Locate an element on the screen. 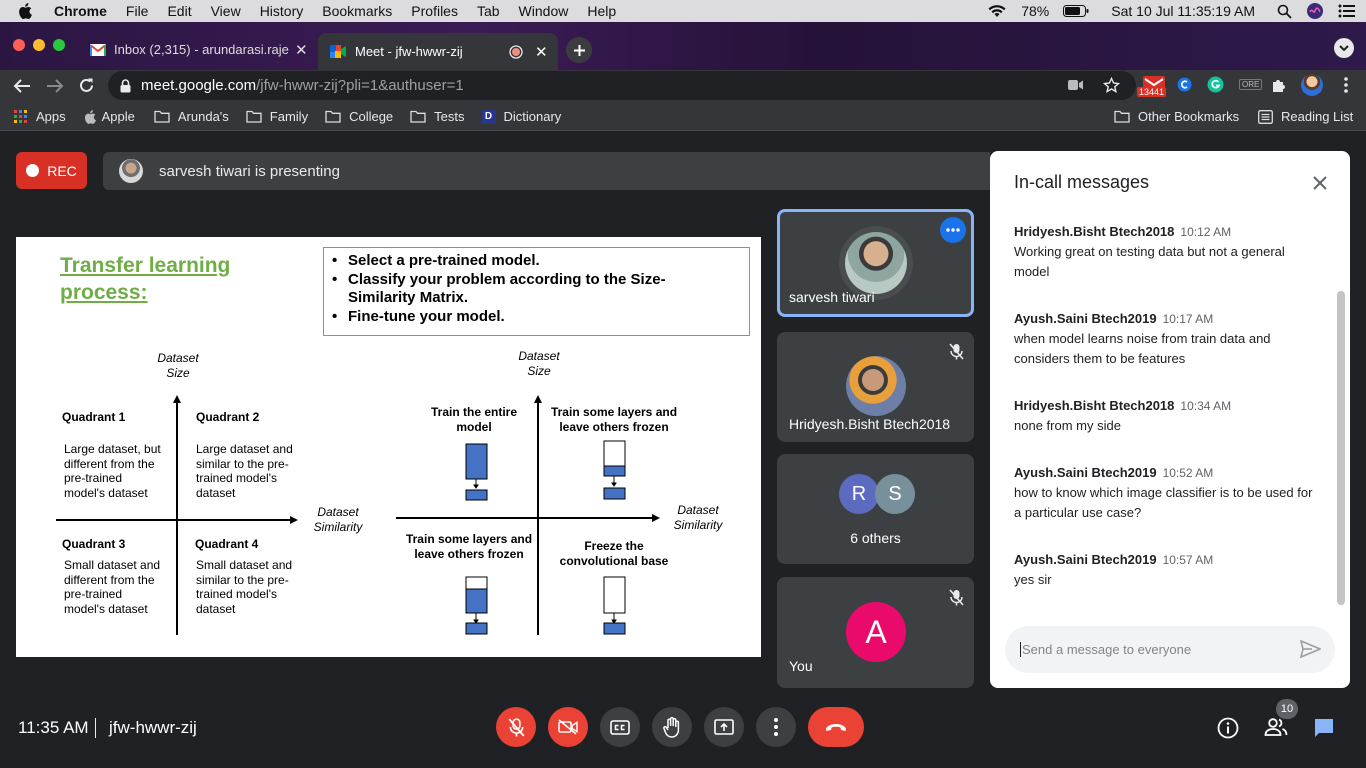  battery-icon is located at coordinates (1076, 11).